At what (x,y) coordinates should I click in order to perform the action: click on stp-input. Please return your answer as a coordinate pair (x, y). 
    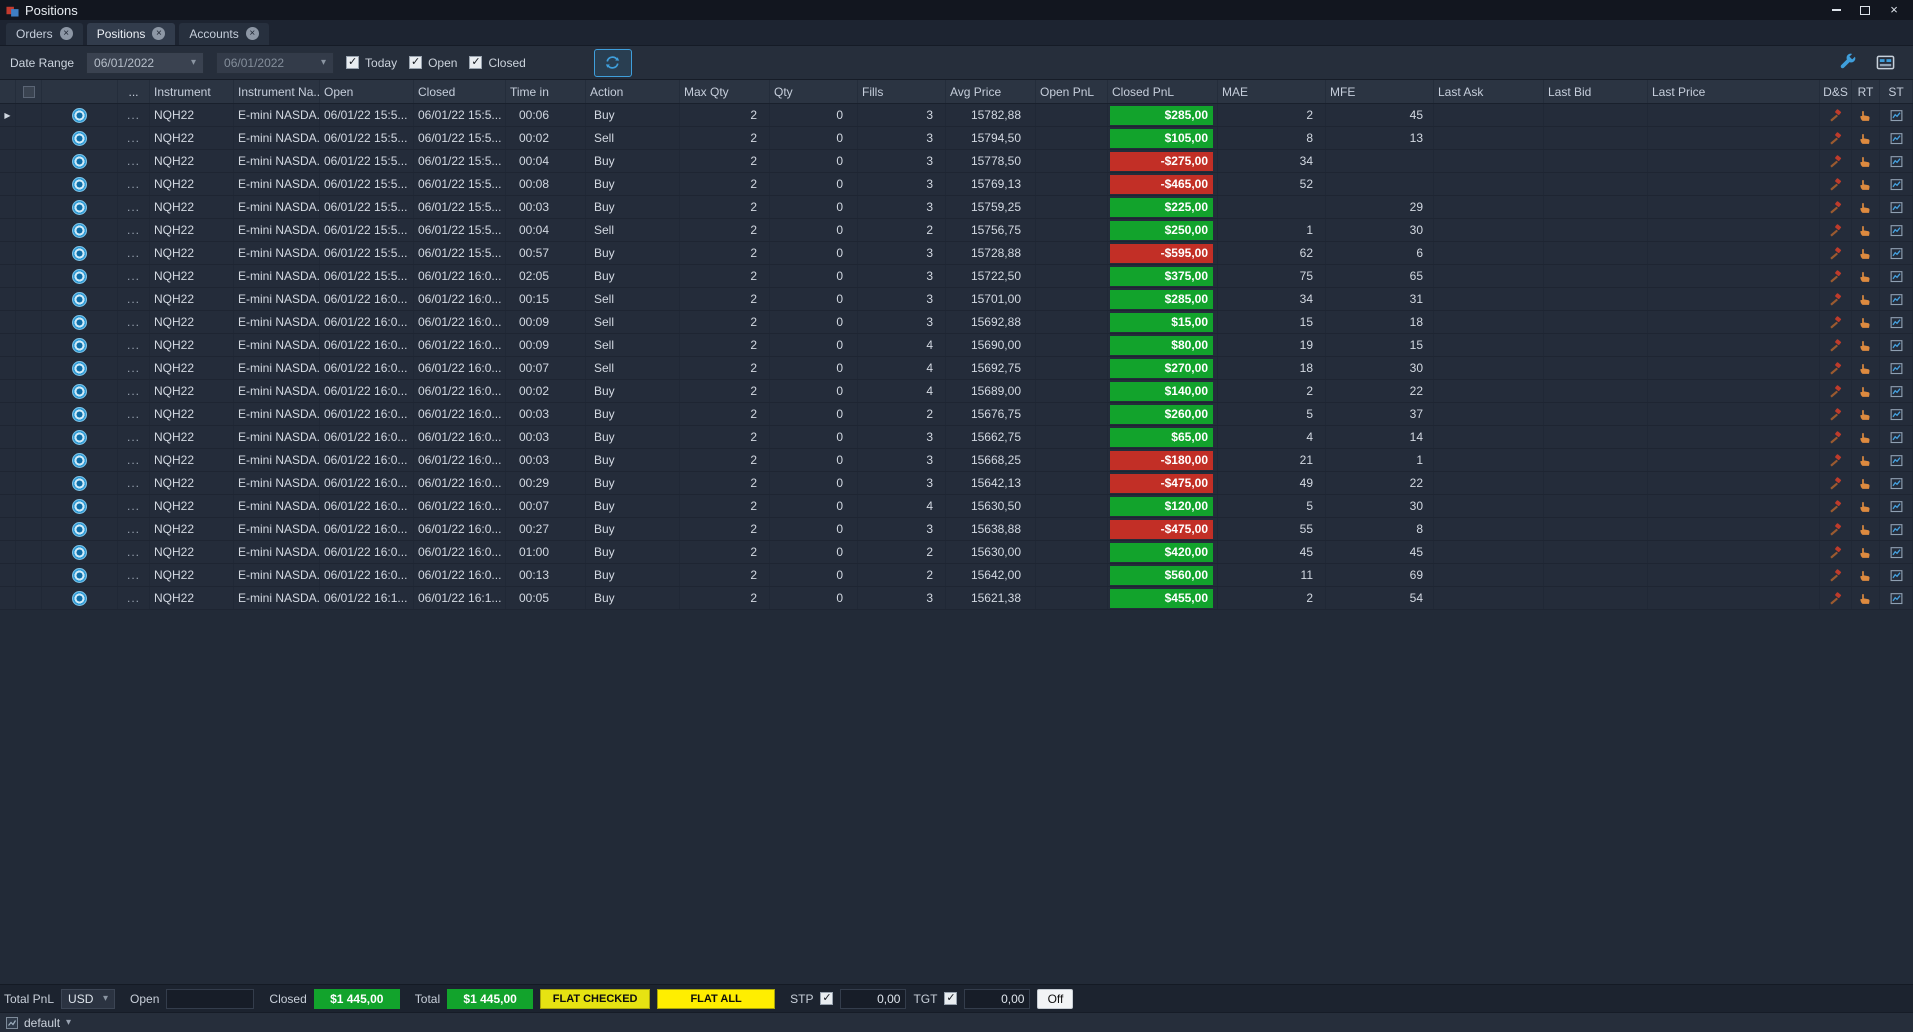
    Looking at the image, I should click on (873, 998).